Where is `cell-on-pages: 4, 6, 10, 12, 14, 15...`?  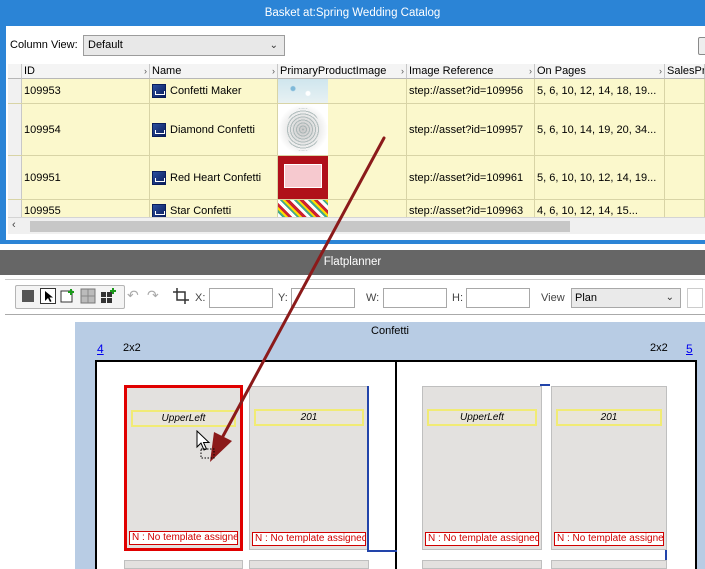 cell-on-pages: 4, 6, 10, 12, 14, 15... is located at coordinates (600, 208).